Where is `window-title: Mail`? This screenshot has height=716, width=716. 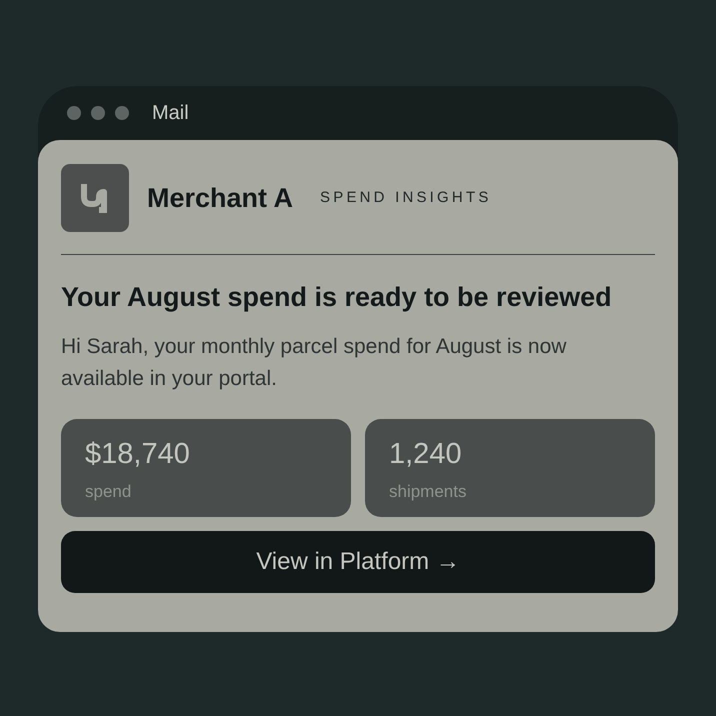
window-title: Mail is located at coordinates (170, 113).